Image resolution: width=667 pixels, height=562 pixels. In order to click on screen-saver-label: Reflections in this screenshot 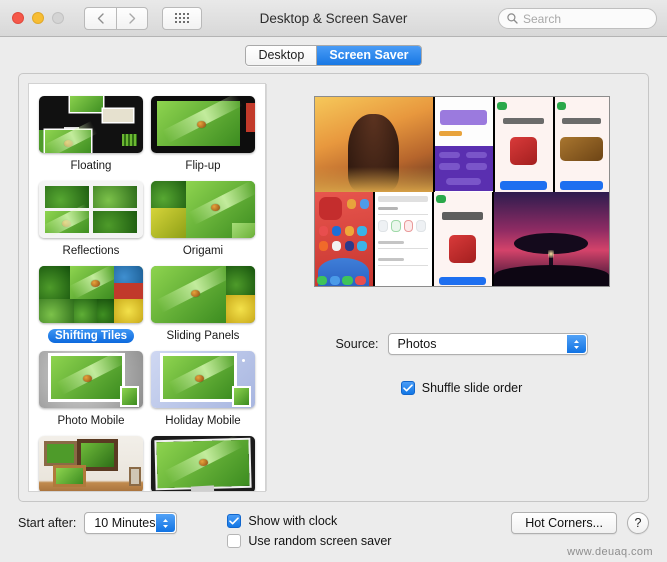, I will do `click(91, 251)`.